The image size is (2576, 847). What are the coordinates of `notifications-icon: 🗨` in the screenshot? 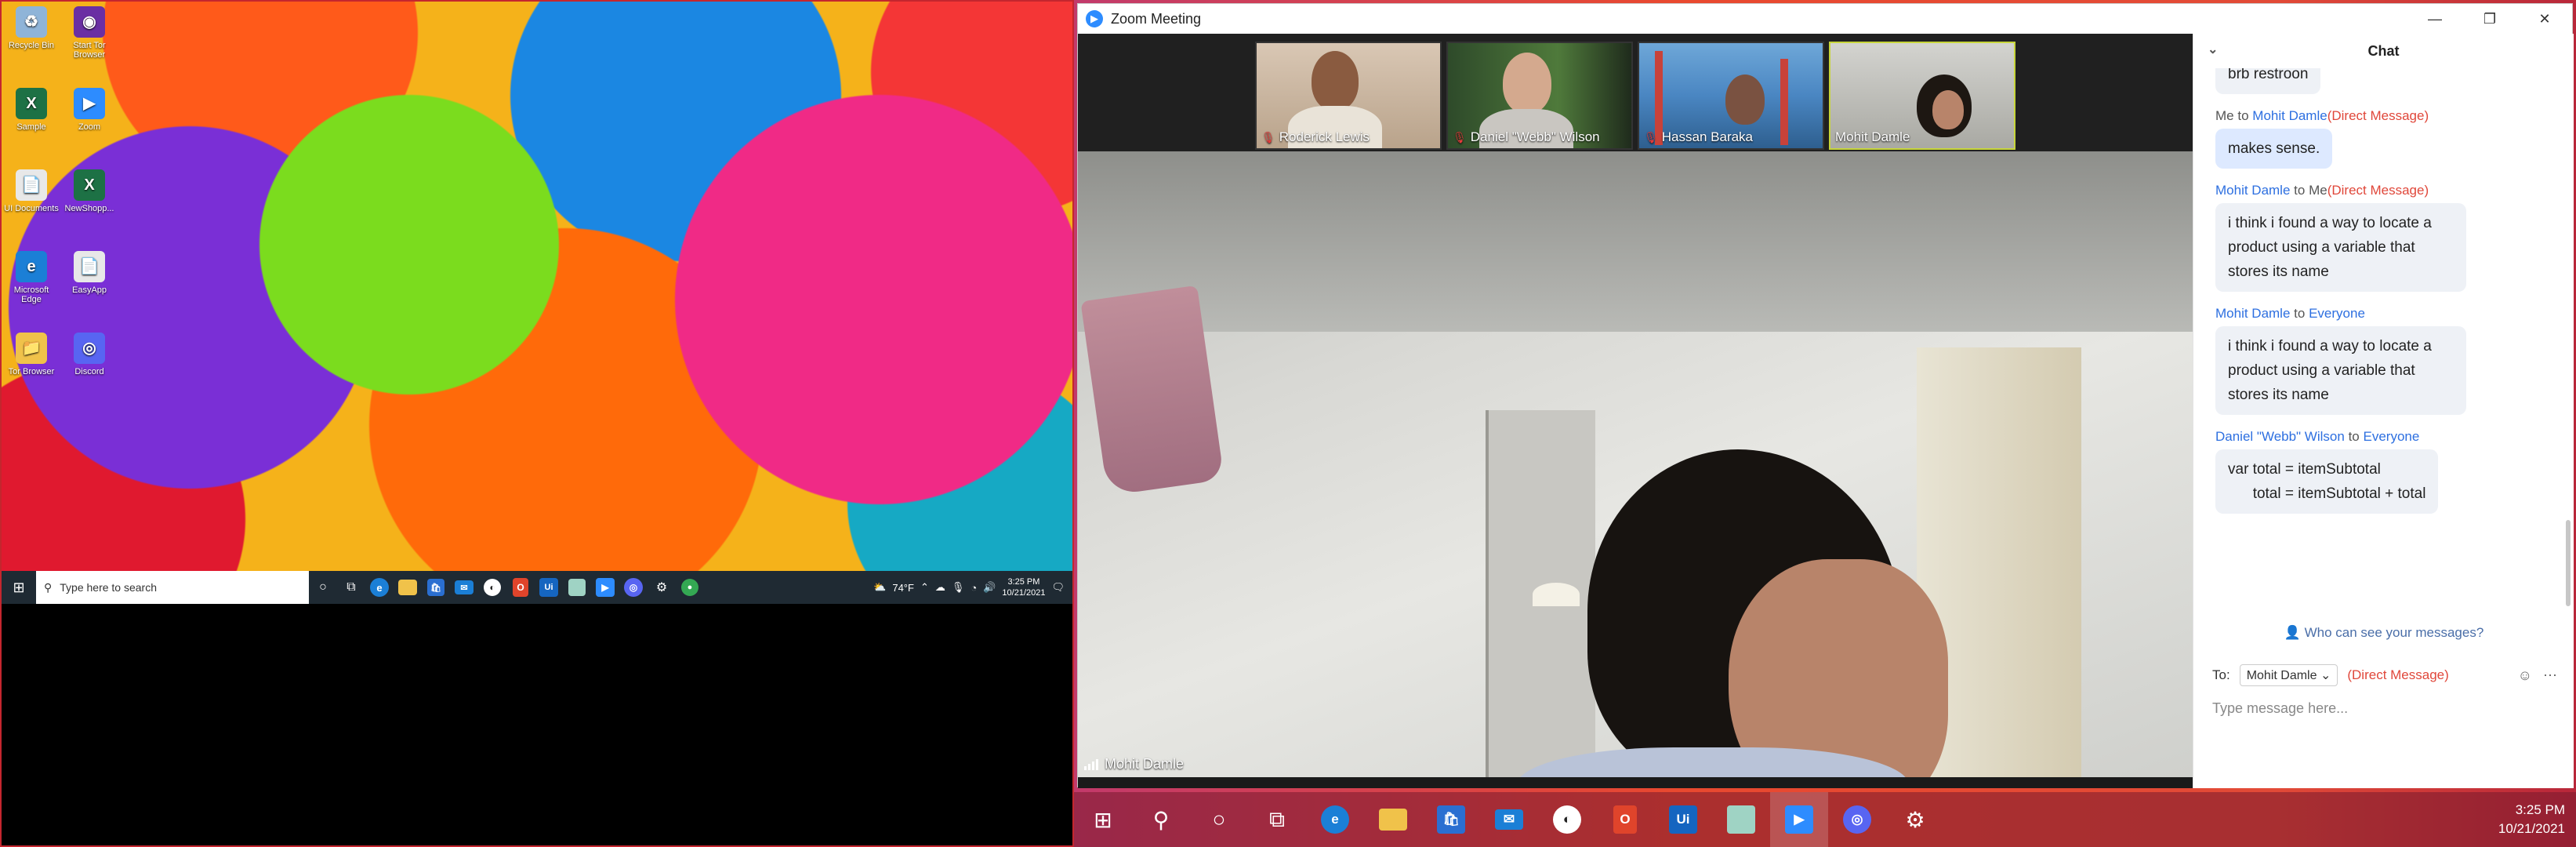 It's located at (1058, 587).